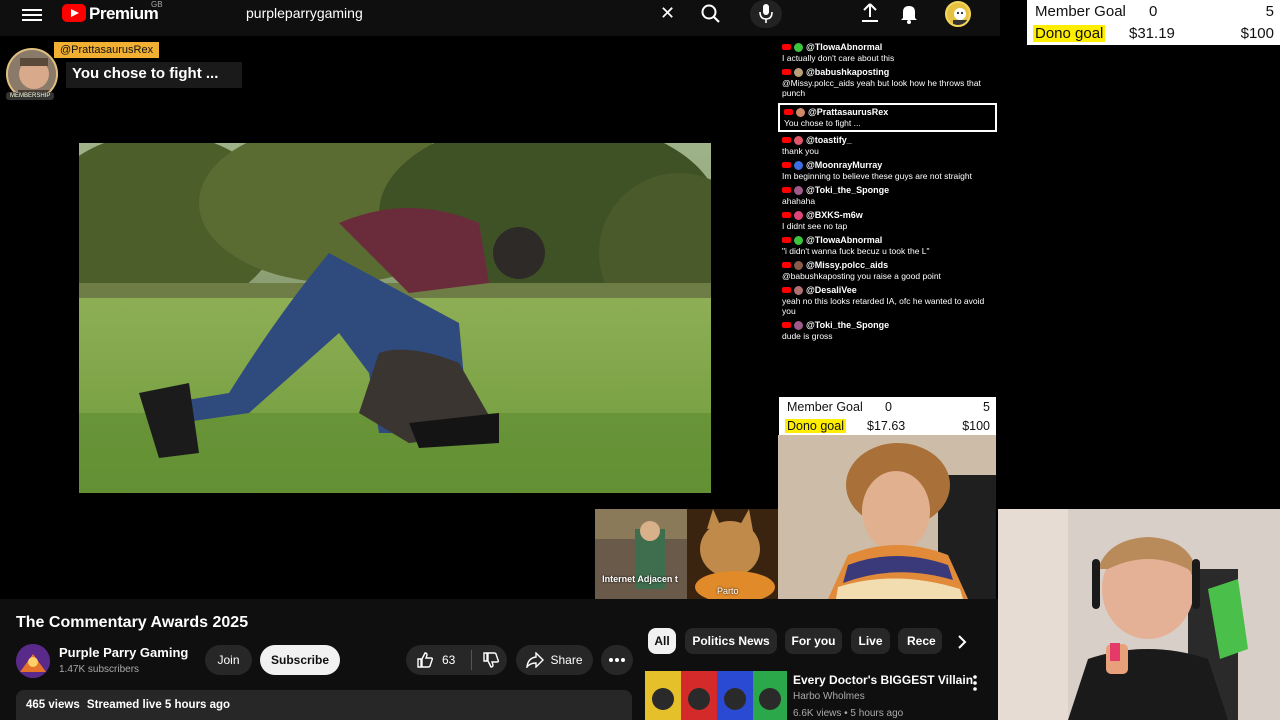 The width and height of the screenshot is (1280, 720). What do you see at coordinates (829, 140) in the screenshot?
I see `chat-author-name: @toastify_` at bounding box center [829, 140].